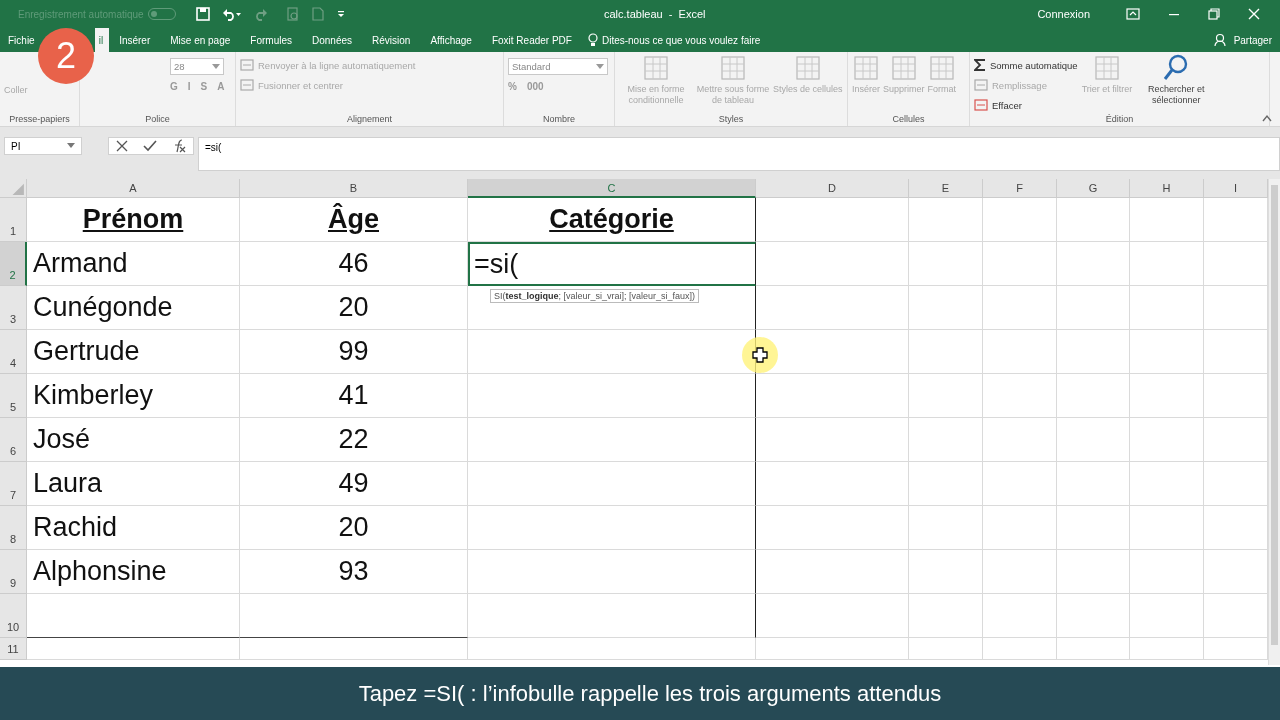  I want to click on undo-icon, so click(232, 14).